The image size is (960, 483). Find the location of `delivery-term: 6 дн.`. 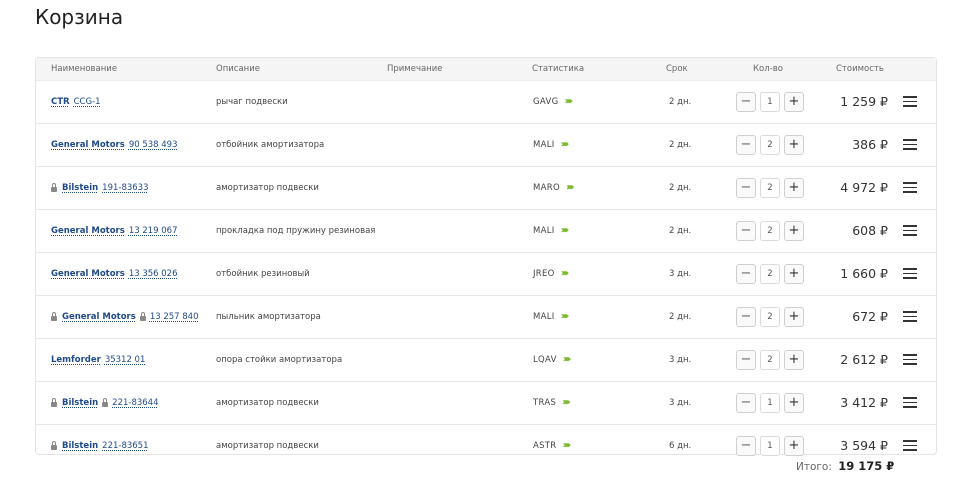

delivery-term: 6 дн. is located at coordinates (680, 445).